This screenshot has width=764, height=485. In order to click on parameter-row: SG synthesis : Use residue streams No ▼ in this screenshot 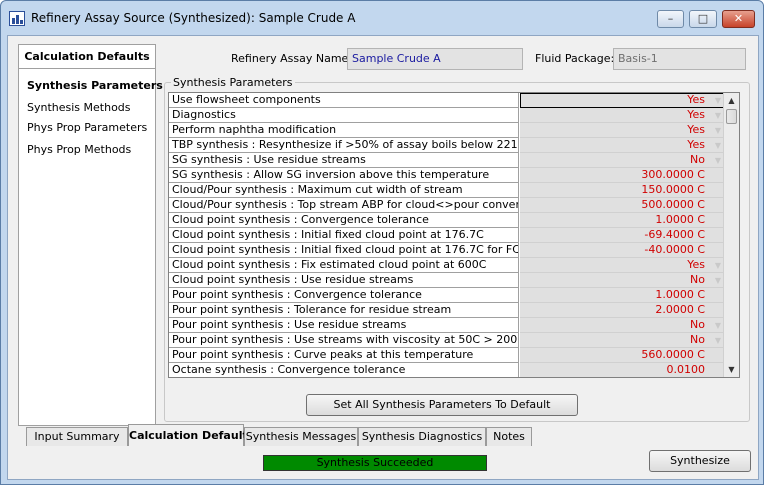, I will do `click(447, 160)`.